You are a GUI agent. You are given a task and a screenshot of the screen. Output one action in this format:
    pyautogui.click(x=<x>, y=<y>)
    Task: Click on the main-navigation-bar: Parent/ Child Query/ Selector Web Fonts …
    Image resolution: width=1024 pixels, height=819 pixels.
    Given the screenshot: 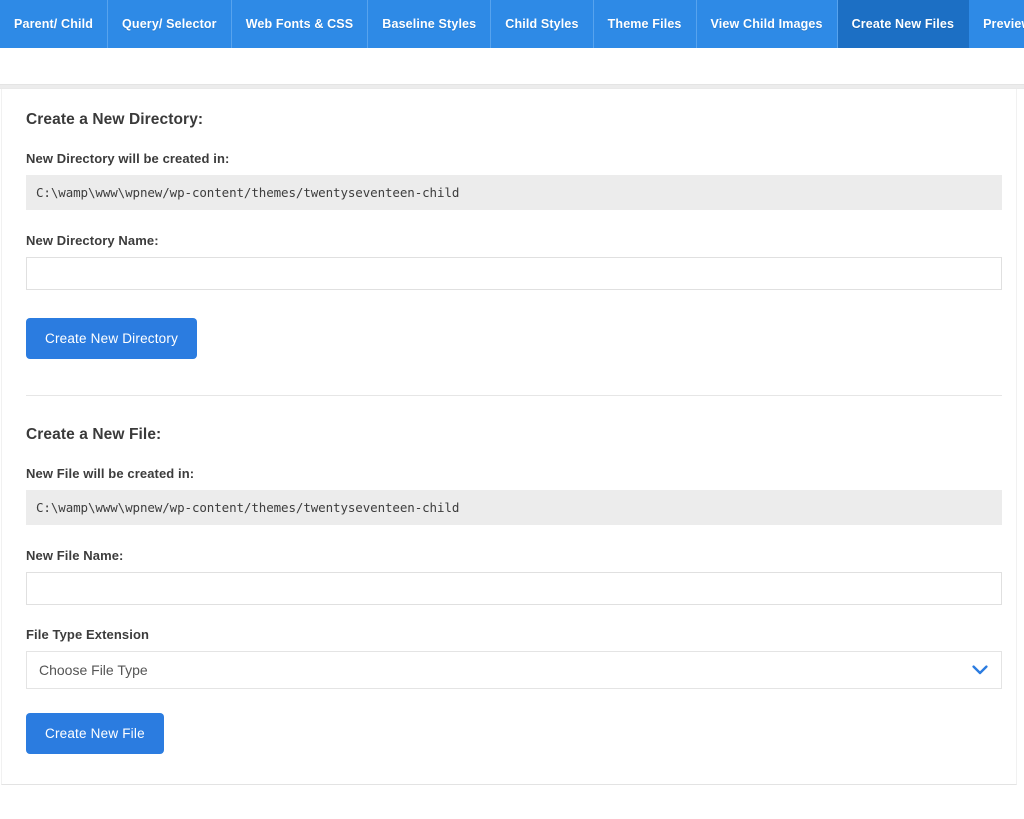 What is the action you would take?
    pyautogui.click(x=512, y=24)
    